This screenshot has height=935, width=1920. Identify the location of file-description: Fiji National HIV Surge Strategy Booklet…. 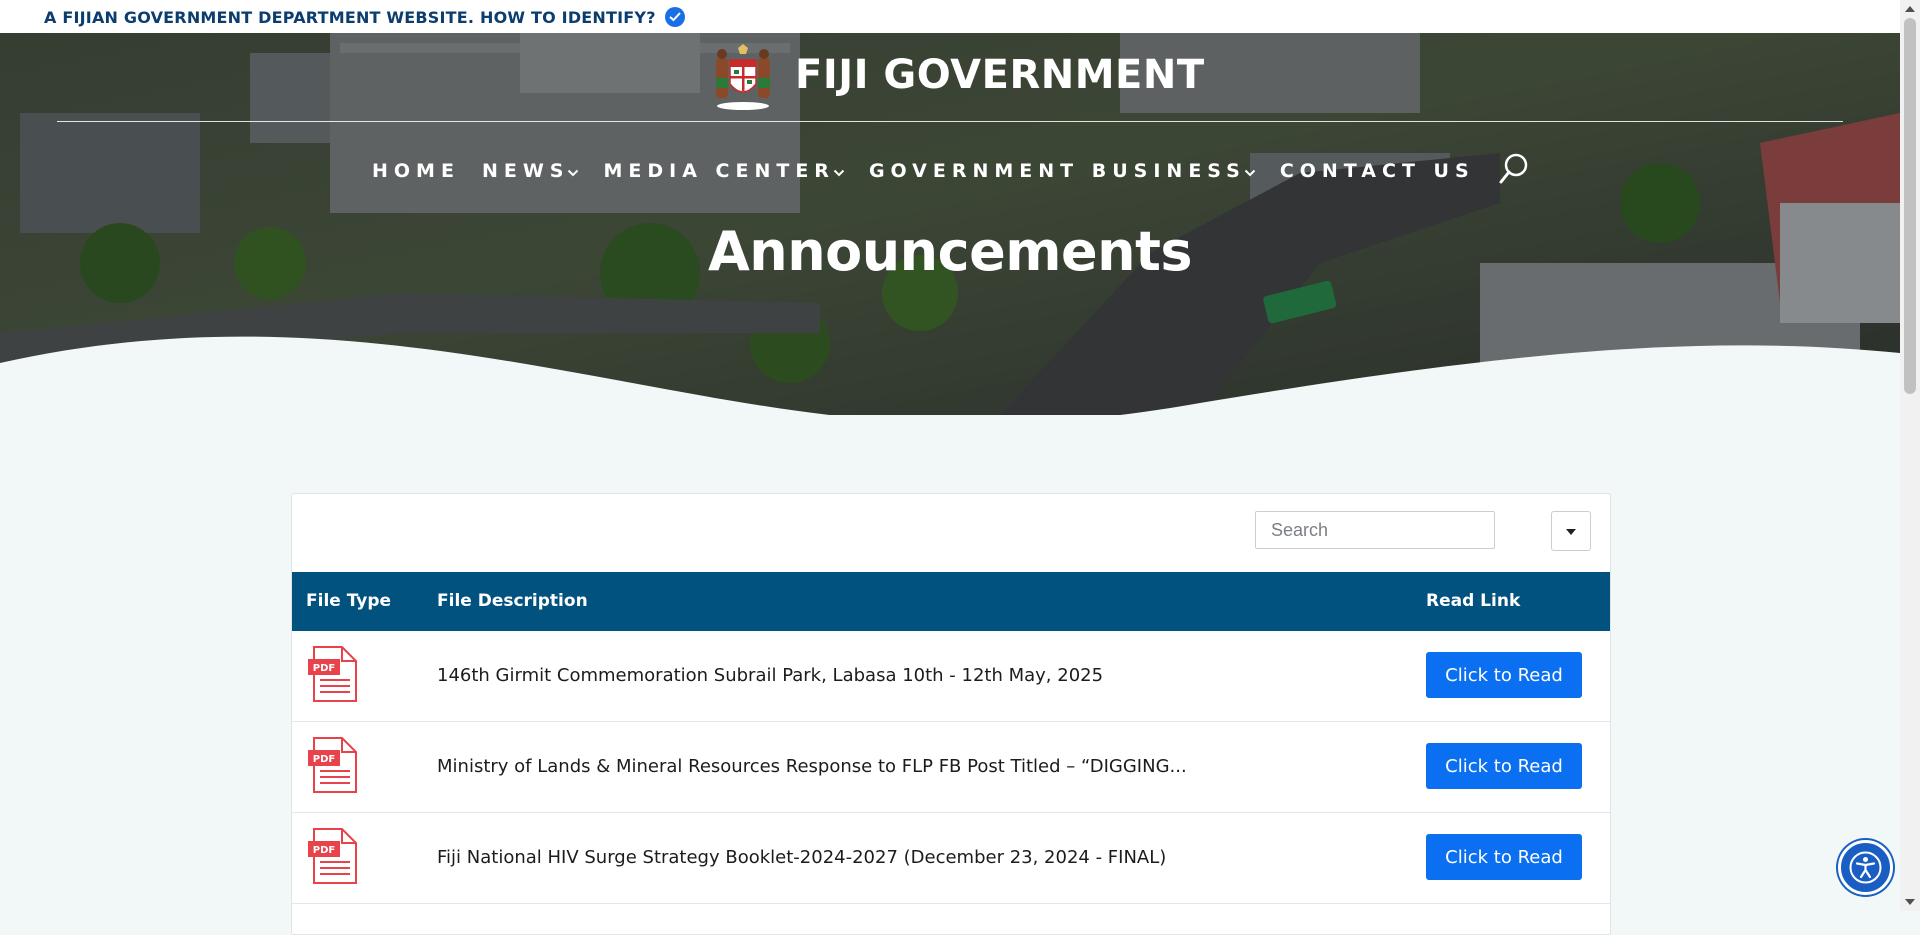
(802, 857).